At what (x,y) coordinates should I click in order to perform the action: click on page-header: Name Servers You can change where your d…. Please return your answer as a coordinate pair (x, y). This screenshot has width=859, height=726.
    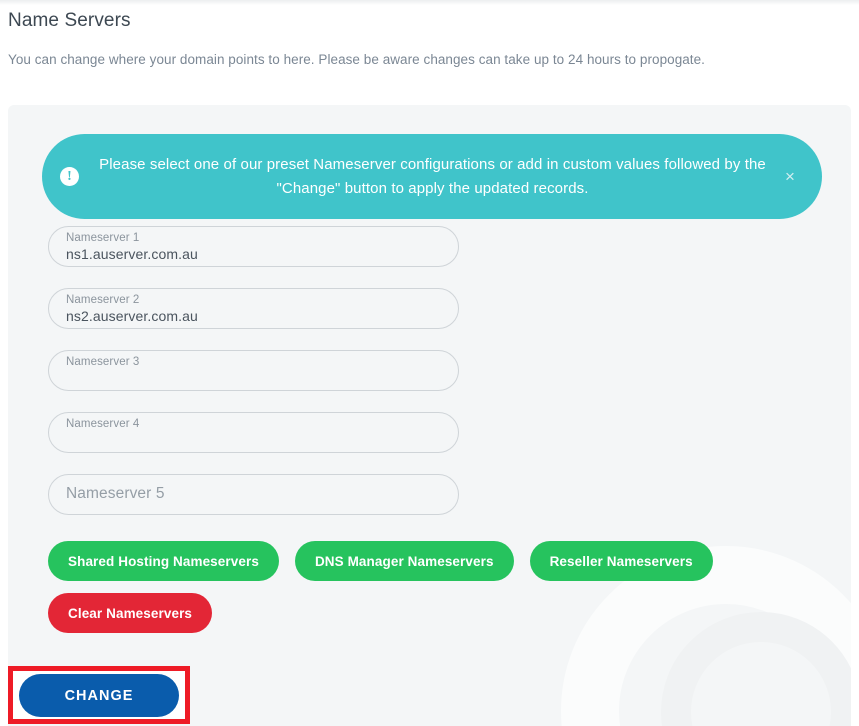
    Looking at the image, I should click on (429, 55).